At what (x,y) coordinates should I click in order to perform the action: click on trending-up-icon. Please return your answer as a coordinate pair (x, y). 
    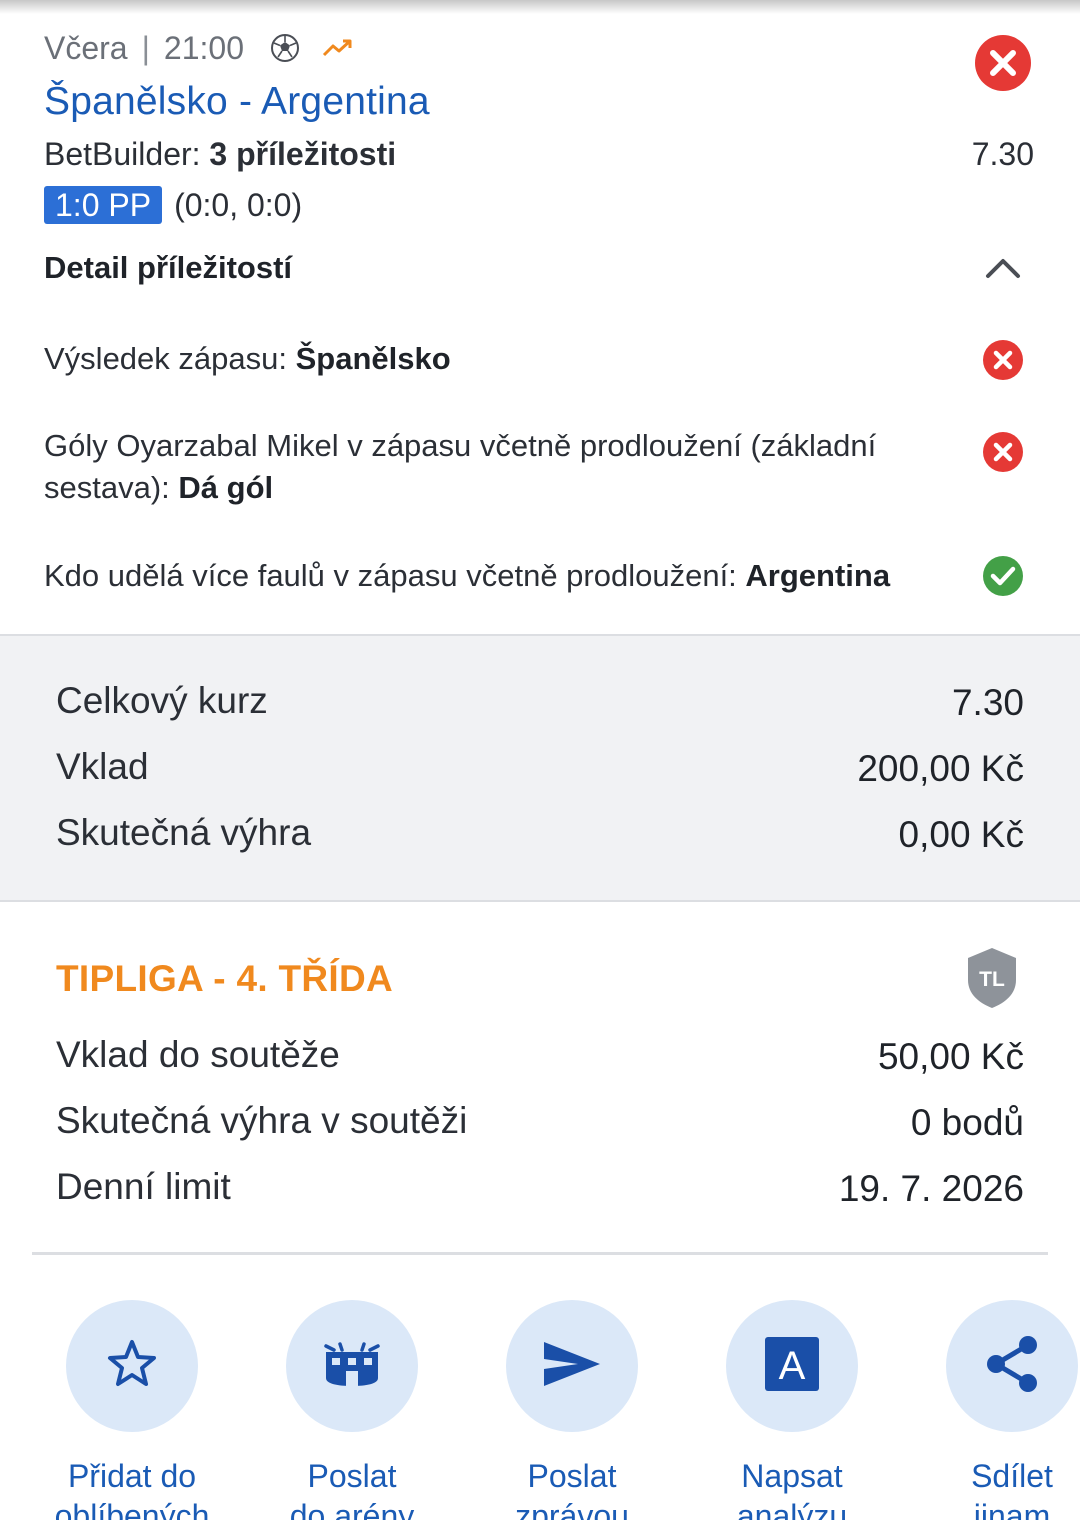
    Looking at the image, I should click on (338, 48).